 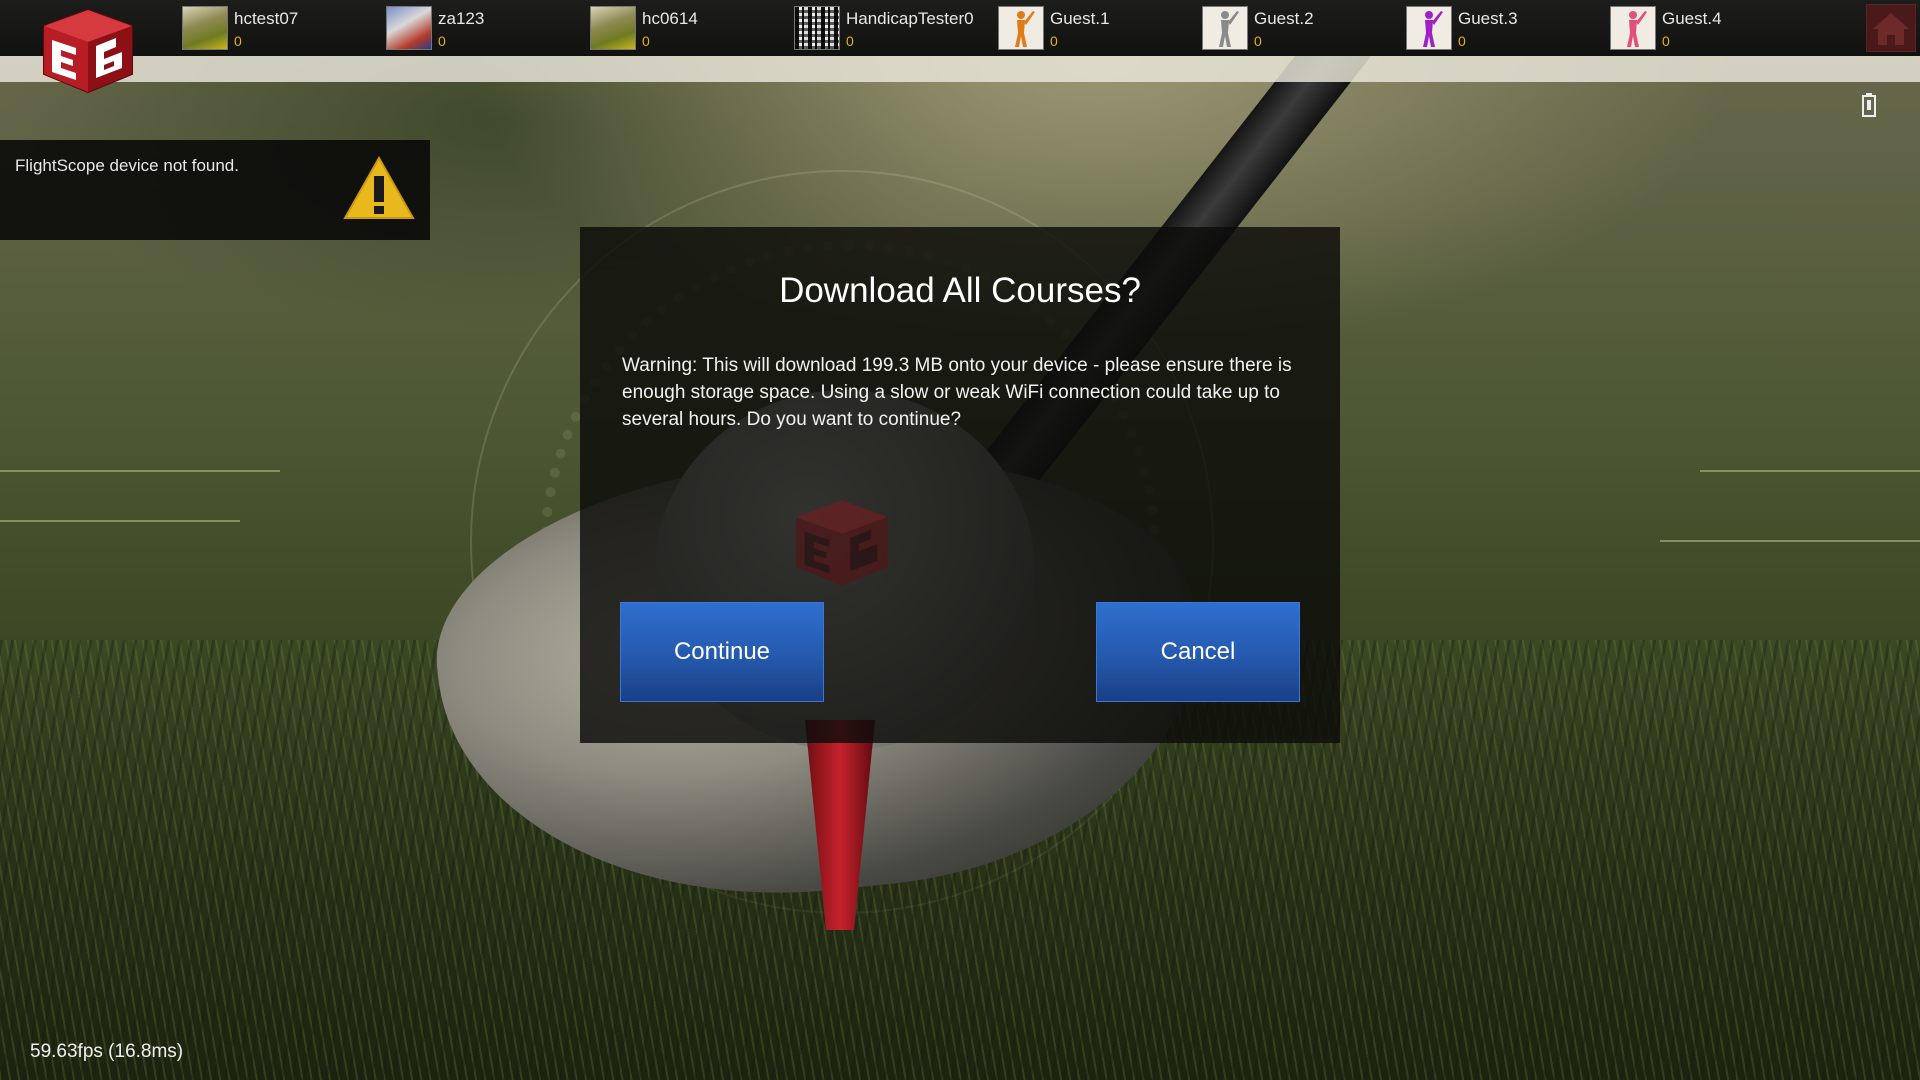 I want to click on player-slot: HandicapTester0 0, so click(x=894, y=29).